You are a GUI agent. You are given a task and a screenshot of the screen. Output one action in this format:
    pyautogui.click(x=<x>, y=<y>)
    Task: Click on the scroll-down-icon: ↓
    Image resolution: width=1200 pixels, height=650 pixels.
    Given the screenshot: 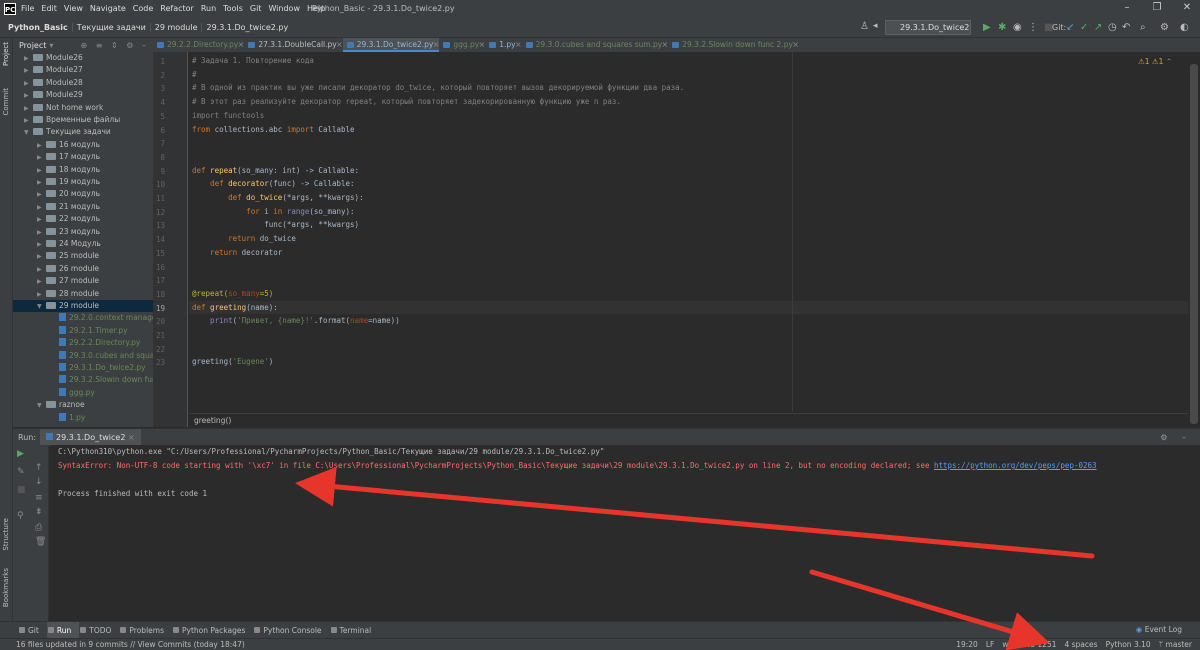 What is the action you would take?
    pyautogui.click(x=39, y=482)
    